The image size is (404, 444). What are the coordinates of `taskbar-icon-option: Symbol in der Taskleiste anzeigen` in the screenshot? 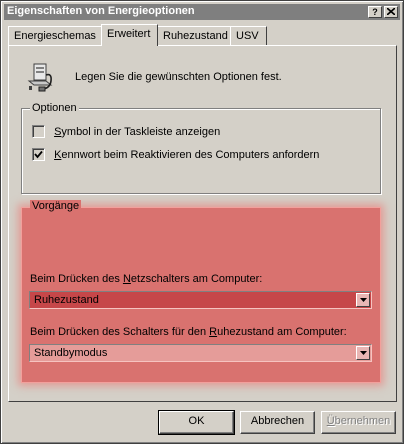 It's located at (126, 131).